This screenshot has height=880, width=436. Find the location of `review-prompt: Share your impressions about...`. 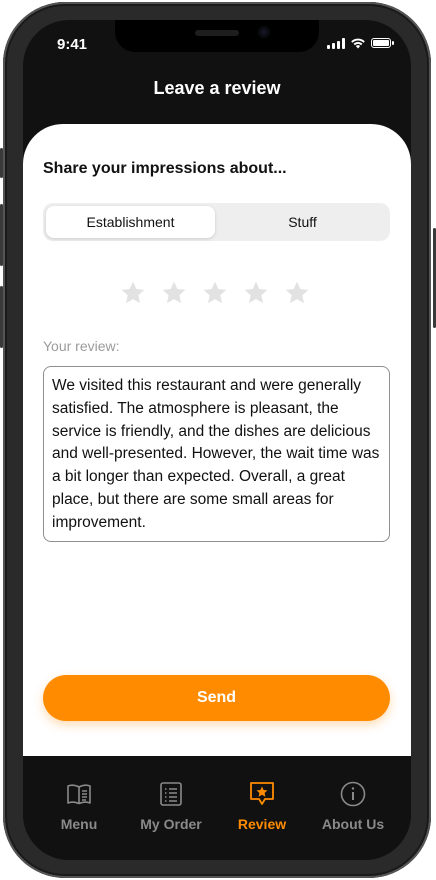

review-prompt: Share your impressions about... is located at coordinates (165, 168).